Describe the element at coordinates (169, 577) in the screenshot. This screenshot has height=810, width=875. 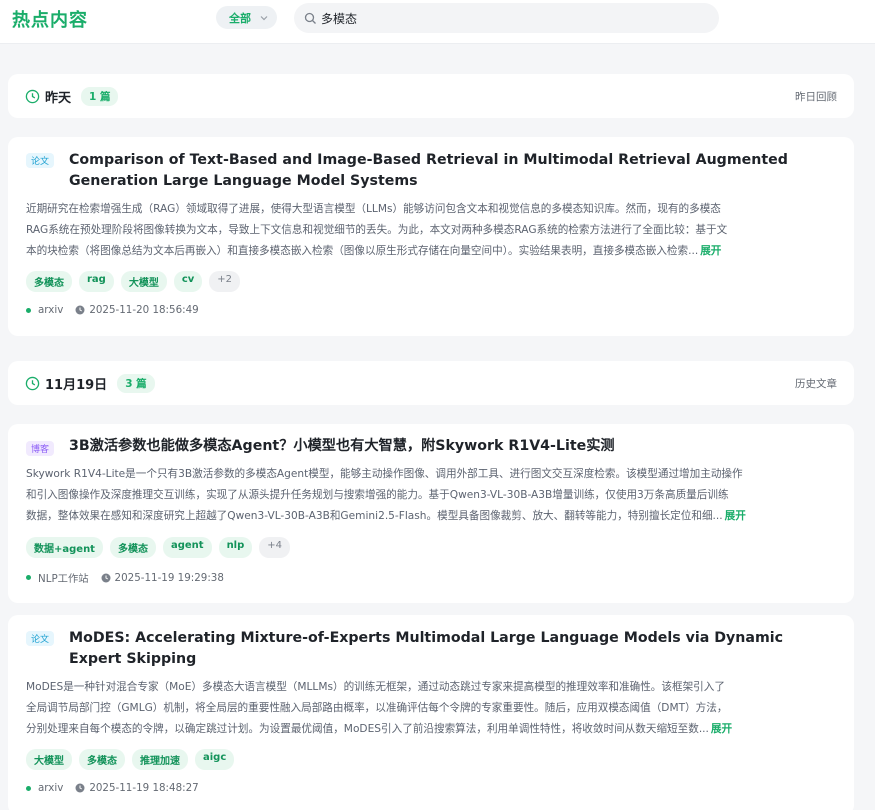
I see `article-time: 2025-11-19 19:29:38` at that location.